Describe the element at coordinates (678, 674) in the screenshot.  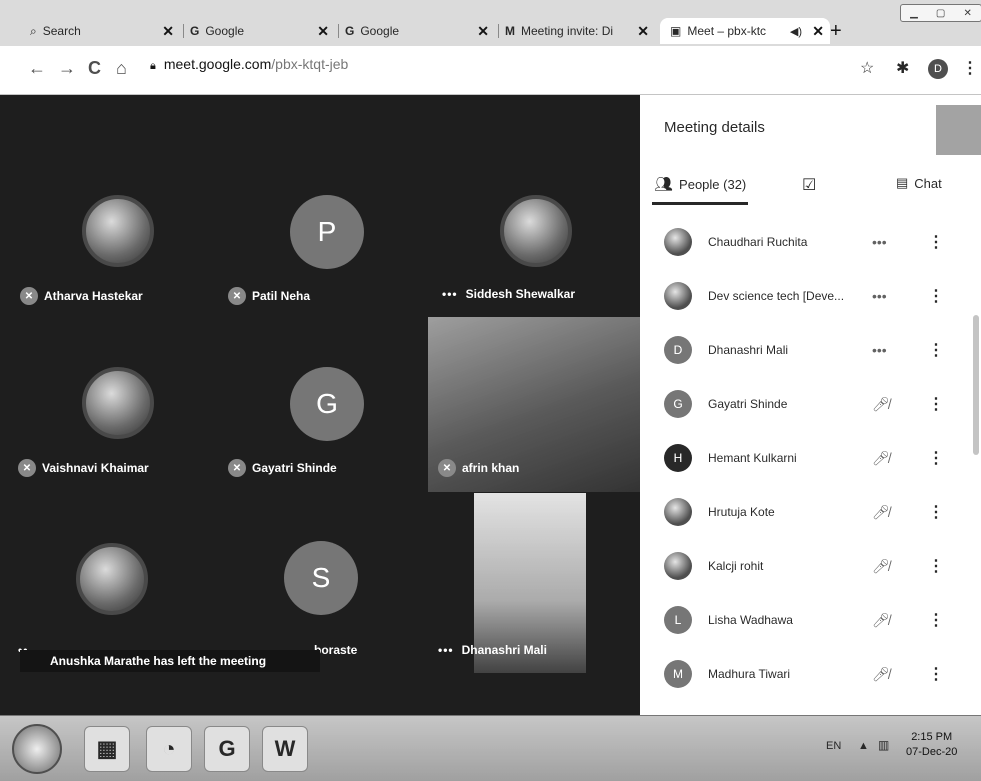
I see `avatar: M` at that location.